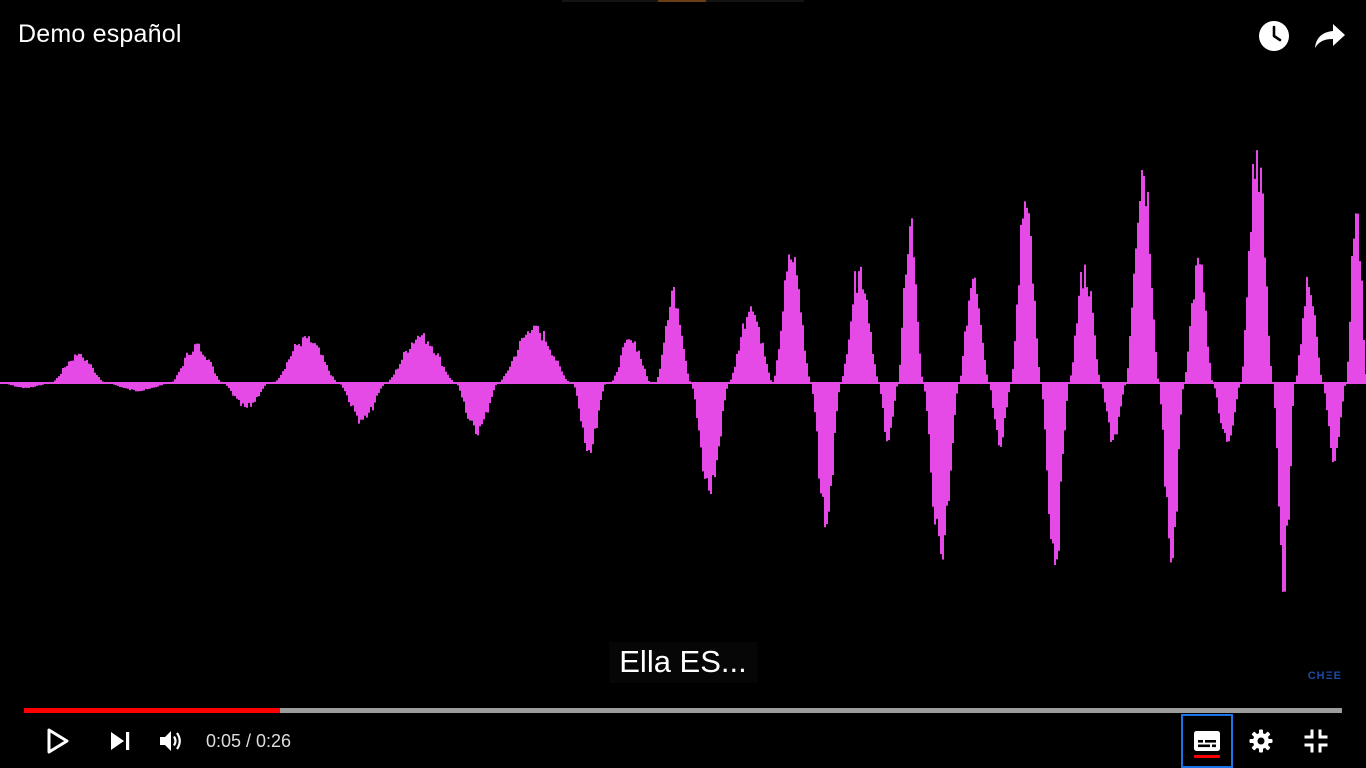 The image size is (1366, 768). I want to click on settings-button, so click(1261, 741).